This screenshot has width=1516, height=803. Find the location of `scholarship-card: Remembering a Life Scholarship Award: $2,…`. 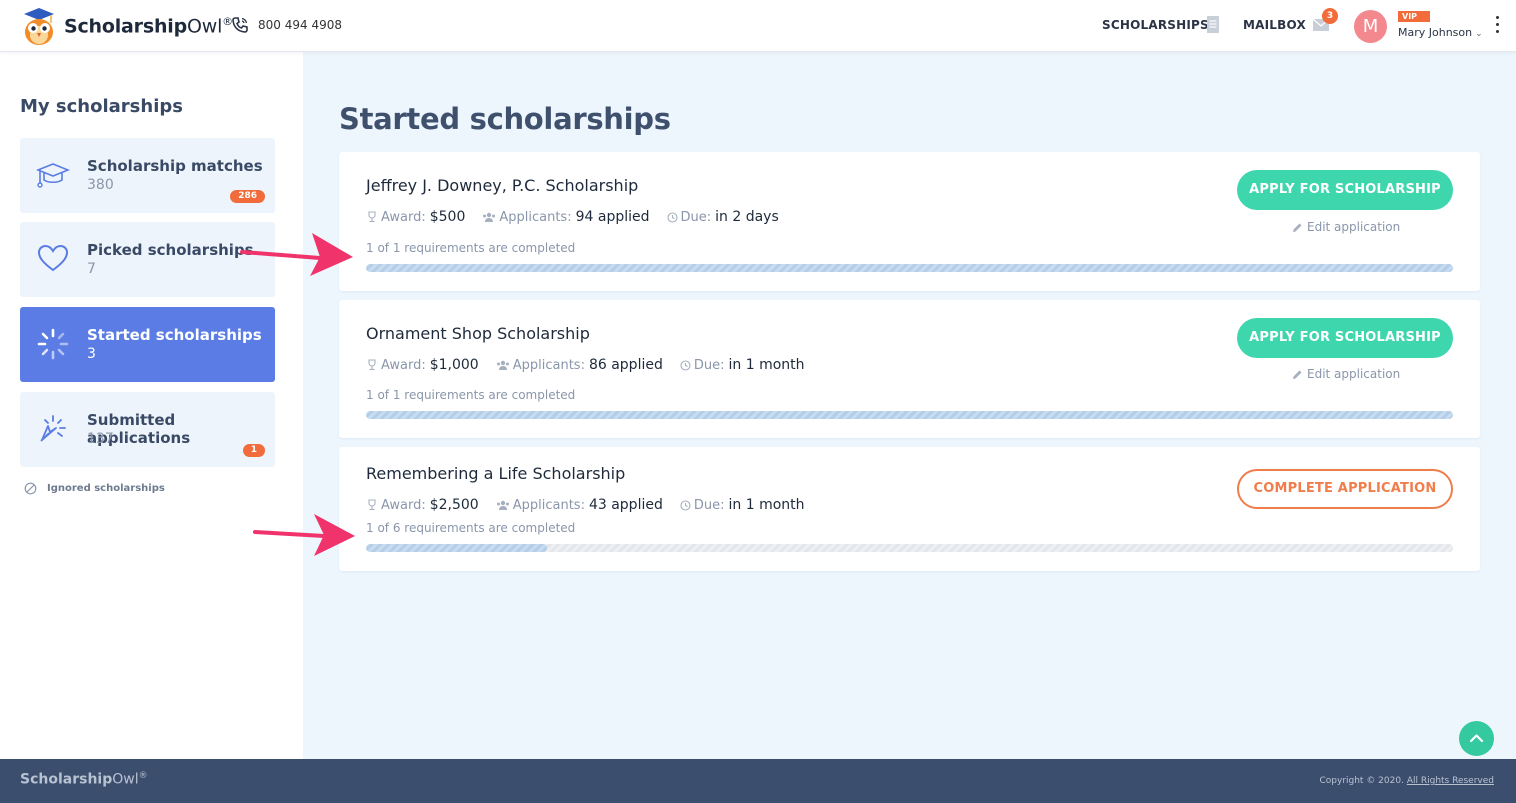

scholarship-card: Remembering a Life Scholarship Award: $2,… is located at coordinates (909, 509).